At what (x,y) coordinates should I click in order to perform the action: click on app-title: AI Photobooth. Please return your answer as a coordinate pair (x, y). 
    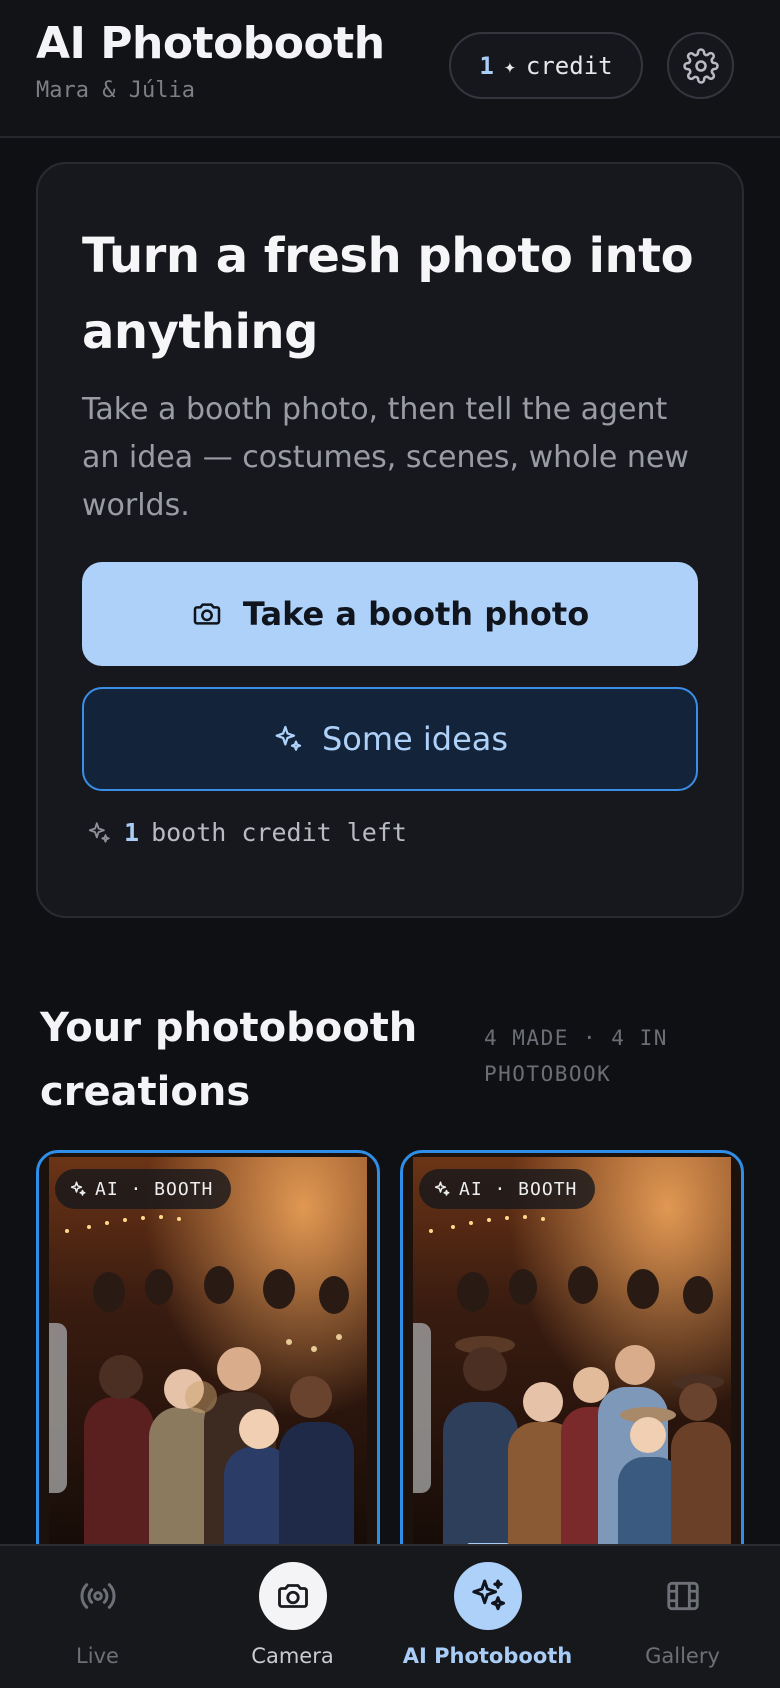
    Looking at the image, I should click on (210, 43).